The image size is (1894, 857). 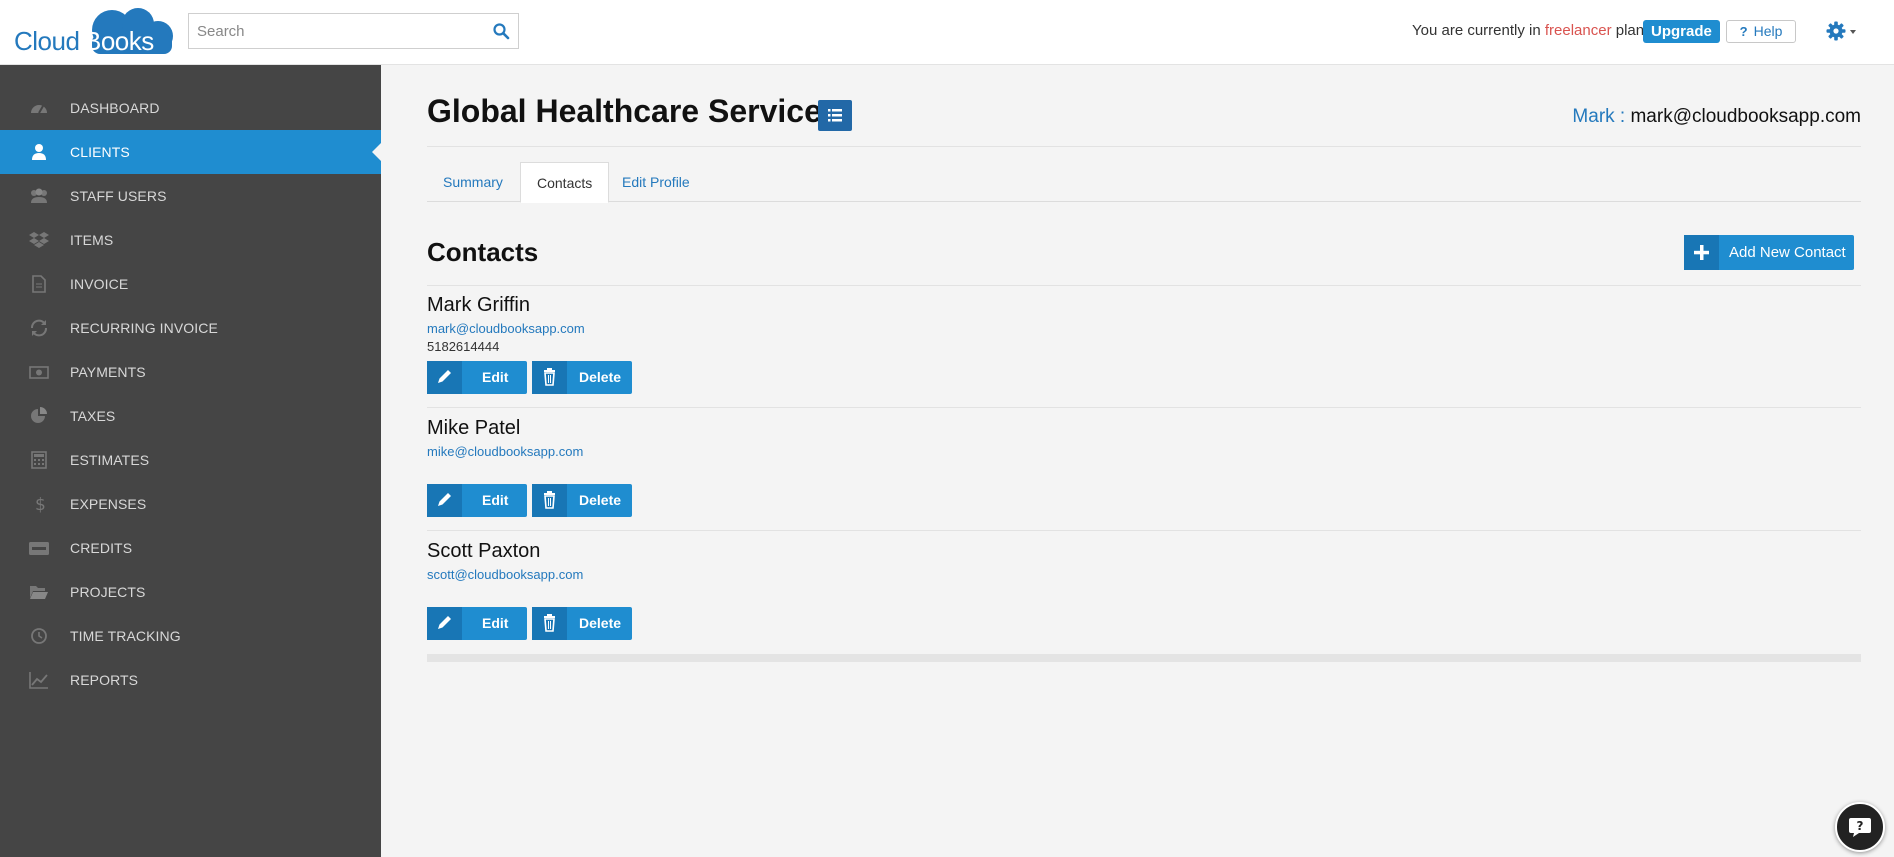 What do you see at coordinates (39, 240) in the screenshot?
I see `dropbox-icon` at bounding box center [39, 240].